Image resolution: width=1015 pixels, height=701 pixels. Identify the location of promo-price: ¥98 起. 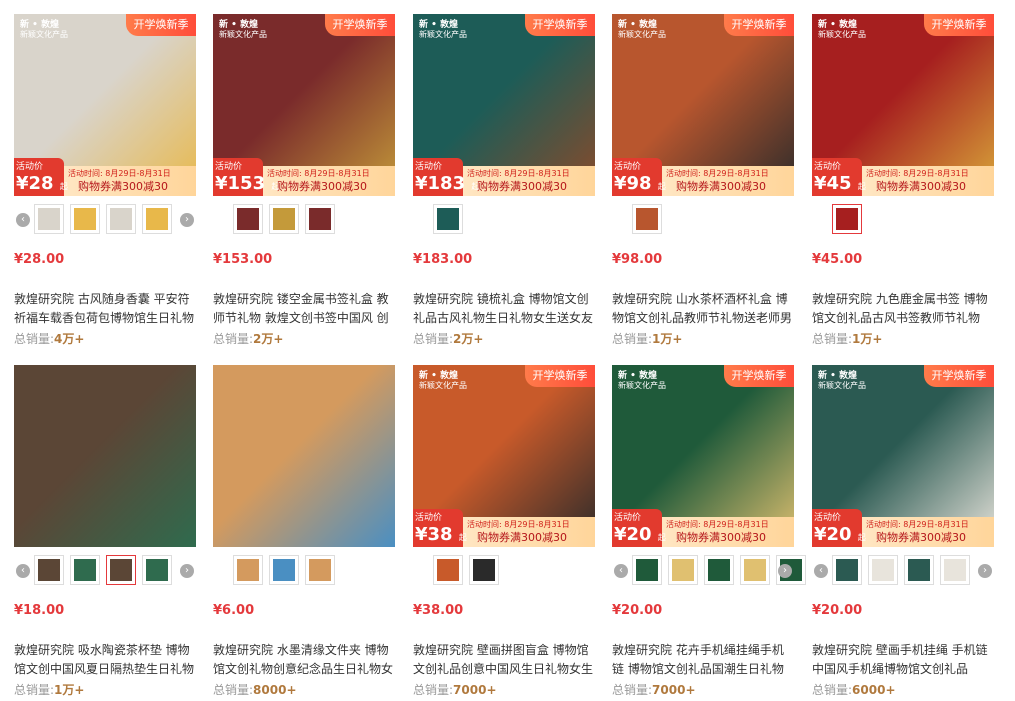
(640, 183).